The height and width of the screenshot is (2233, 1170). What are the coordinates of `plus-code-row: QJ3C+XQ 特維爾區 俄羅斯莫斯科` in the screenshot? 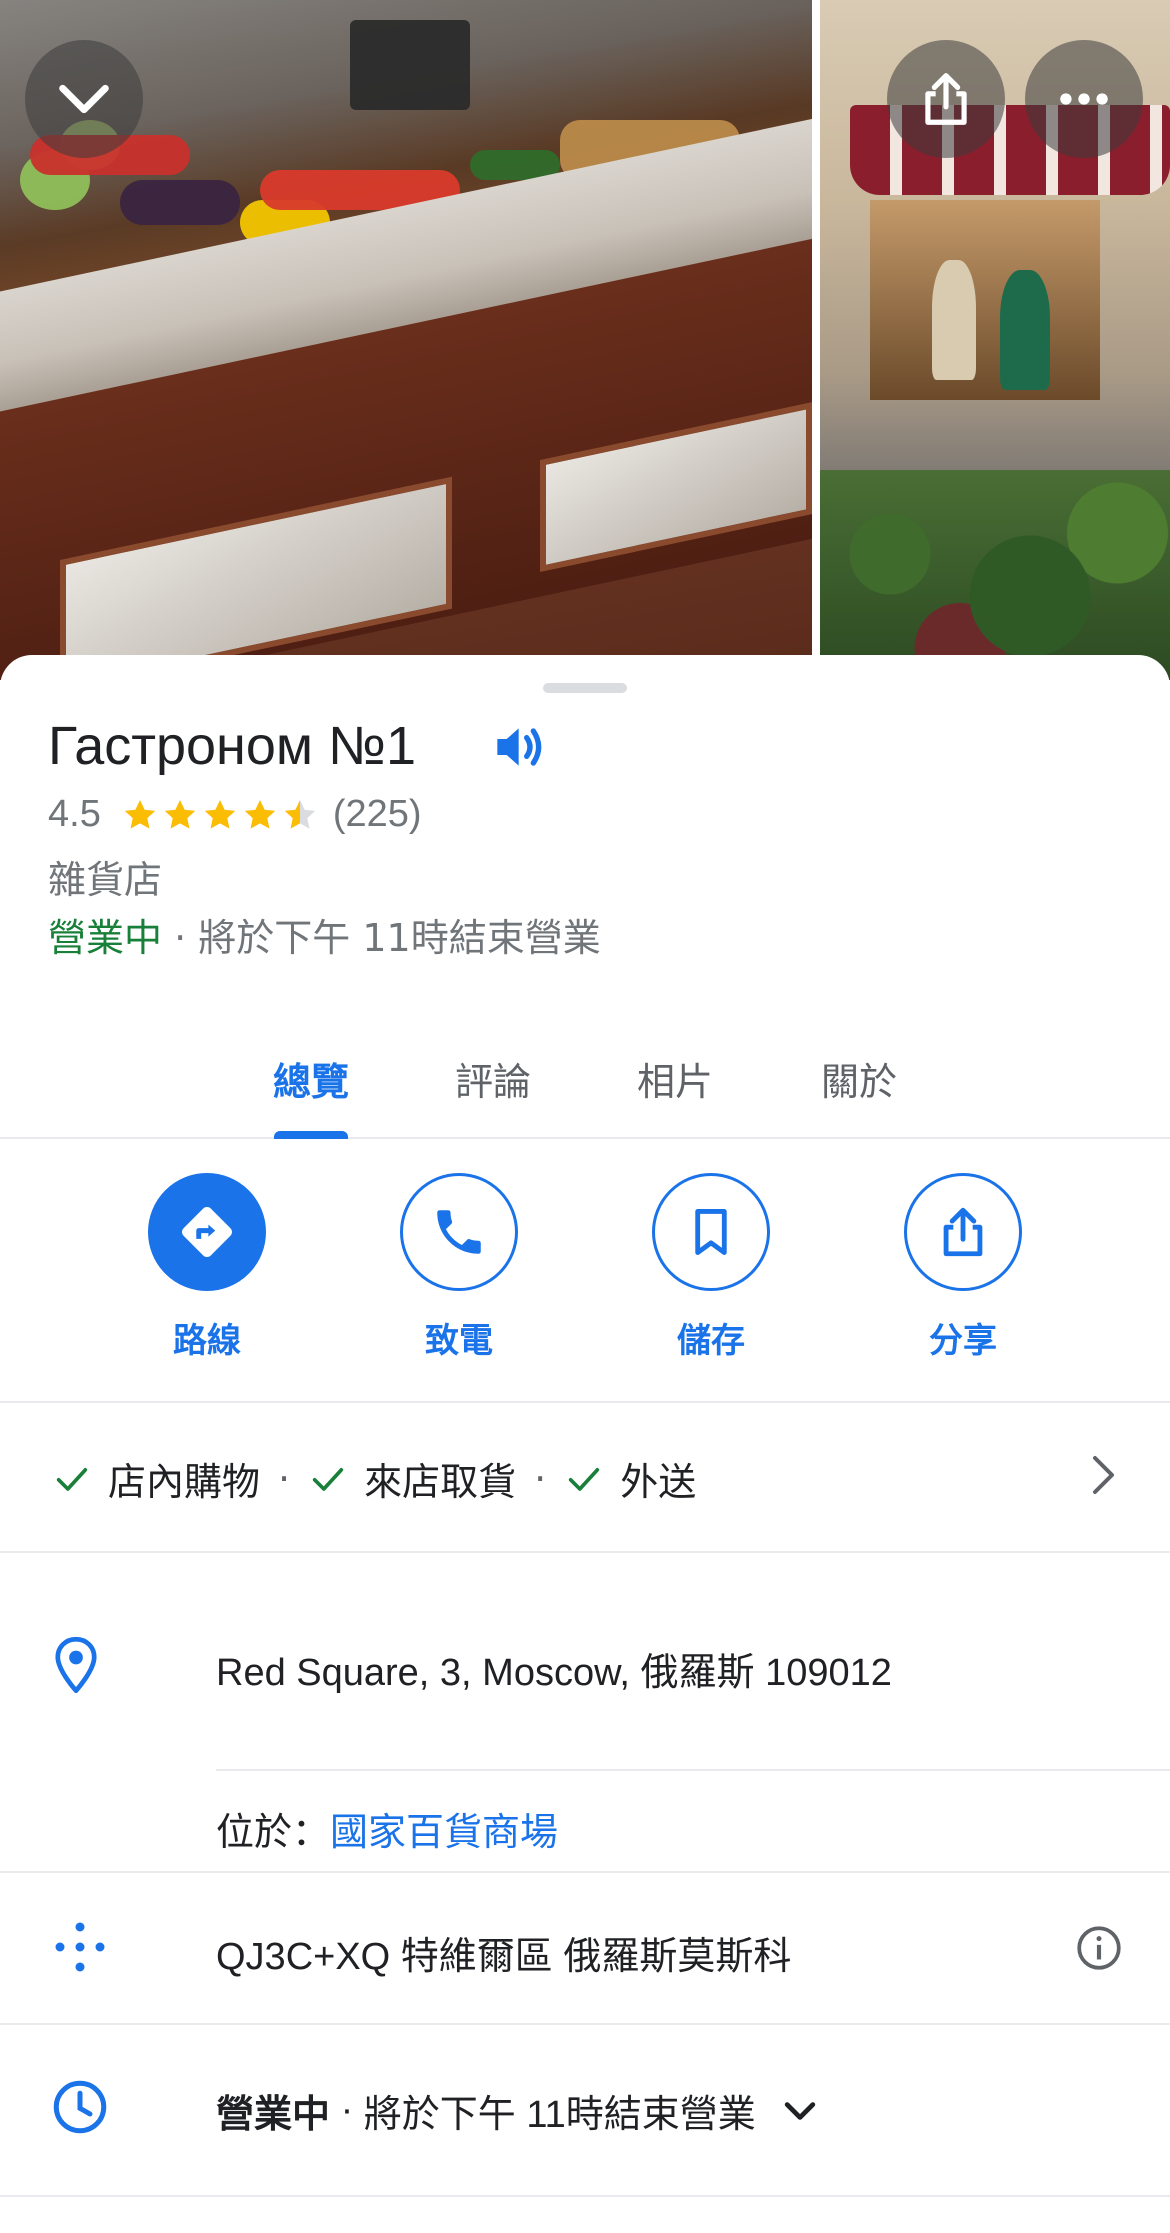 It's located at (585, 1947).